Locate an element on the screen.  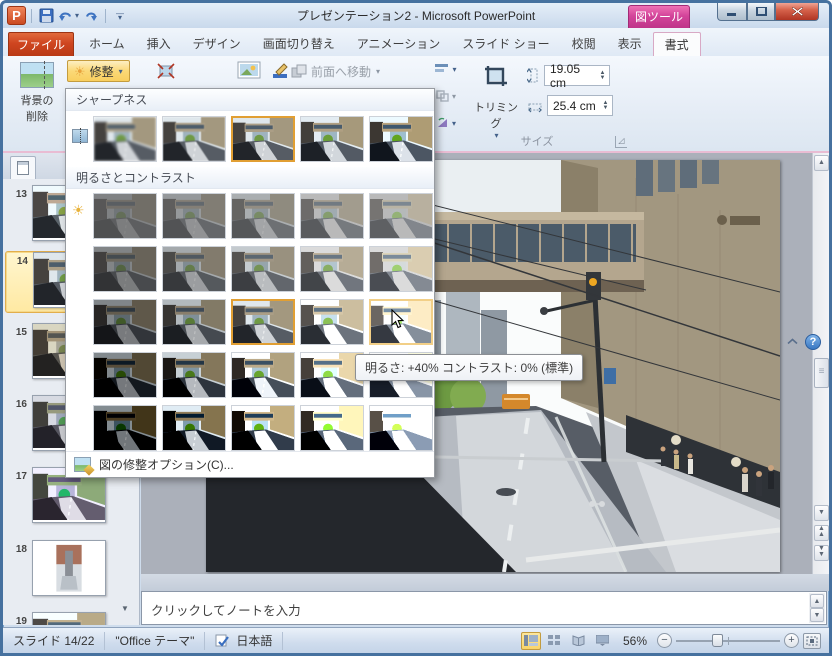
notes-splitter is located at coordinates (485, 582).